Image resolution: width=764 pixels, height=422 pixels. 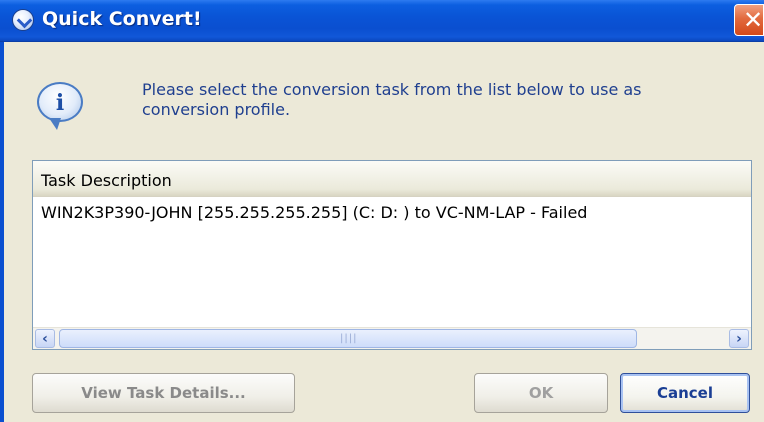 I want to click on horizontal-scrollbar: ‹ |||| ›, so click(x=392, y=338).